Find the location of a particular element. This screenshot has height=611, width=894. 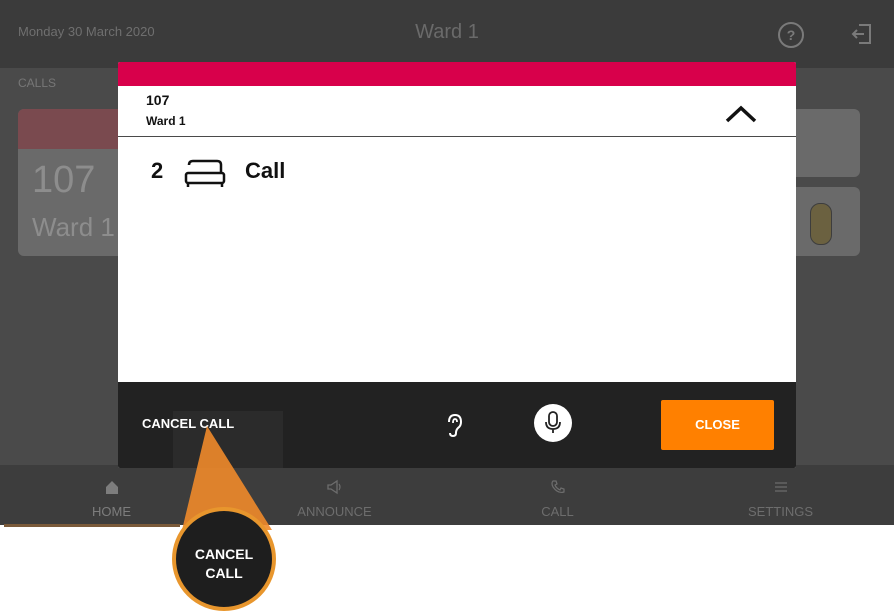

microphone-icon is located at coordinates (553, 422).